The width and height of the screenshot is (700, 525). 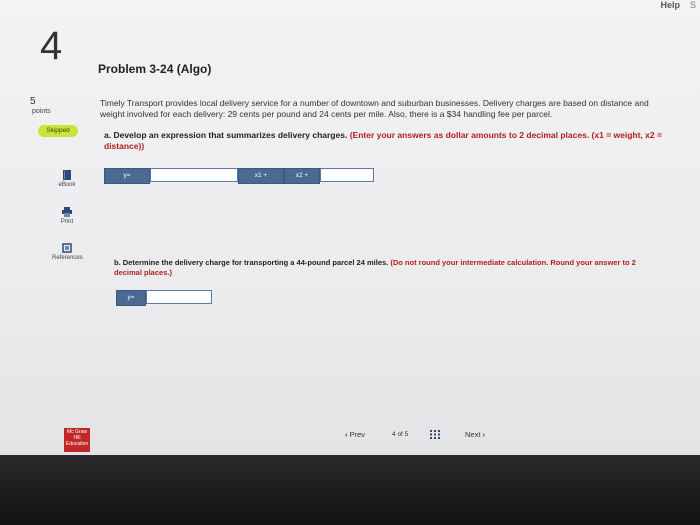 I want to click on x2-coefficient-input, so click(x=347, y=175).